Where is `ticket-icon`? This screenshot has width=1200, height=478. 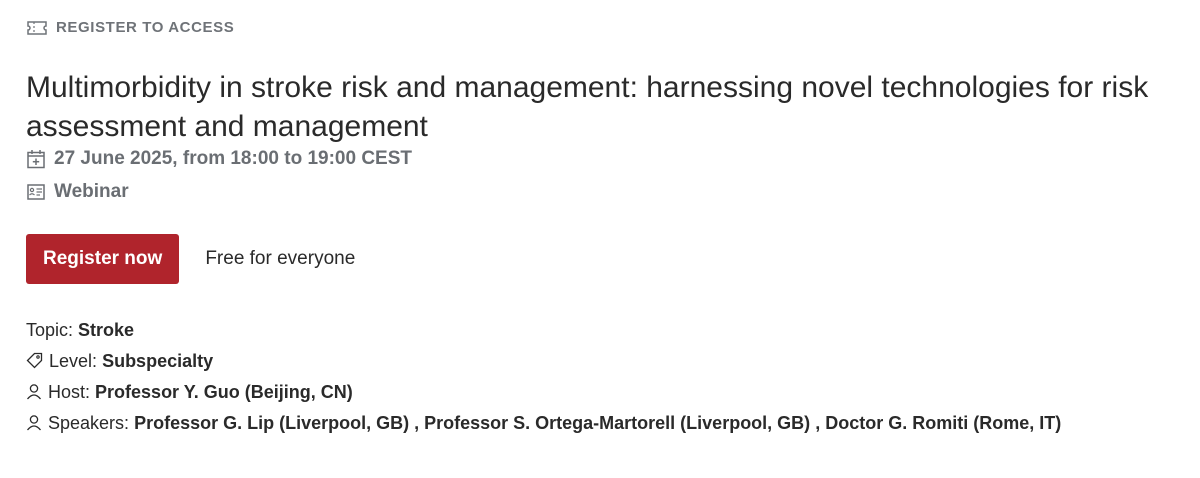 ticket-icon is located at coordinates (37, 28).